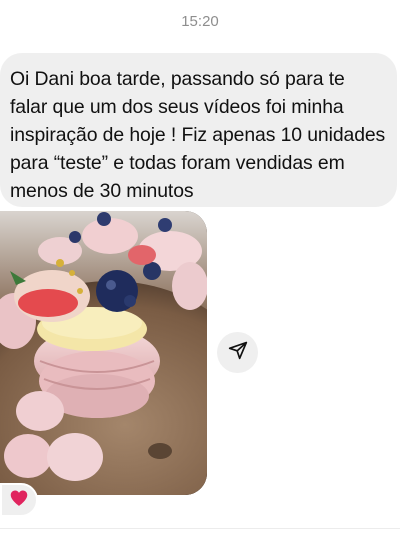 The width and height of the screenshot is (400, 533). I want to click on share-button, so click(237, 352).